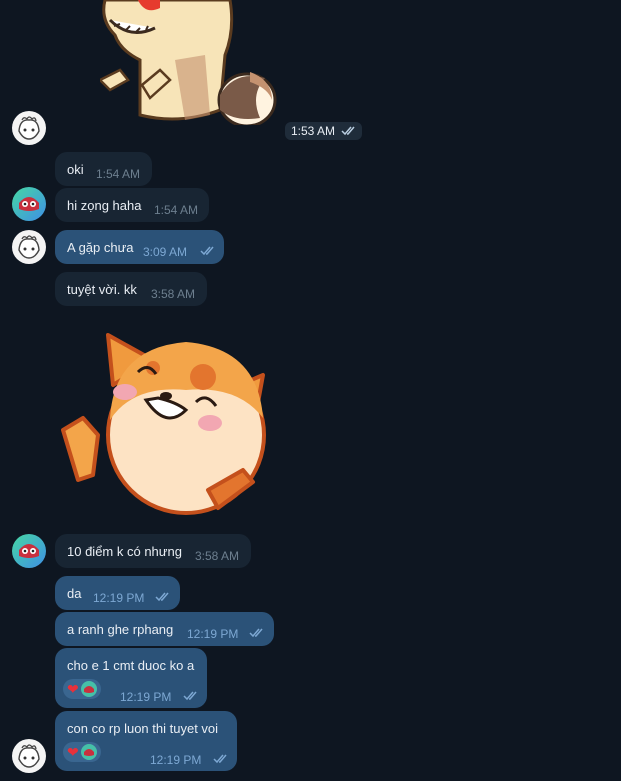  I want to click on message-text: A gặp chưa, so click(100, 247).